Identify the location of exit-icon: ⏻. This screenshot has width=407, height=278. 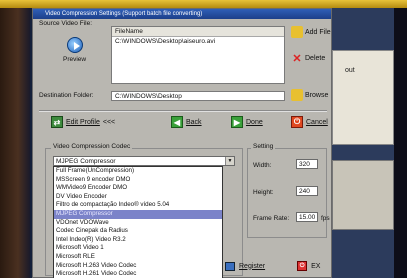
(302, 266).